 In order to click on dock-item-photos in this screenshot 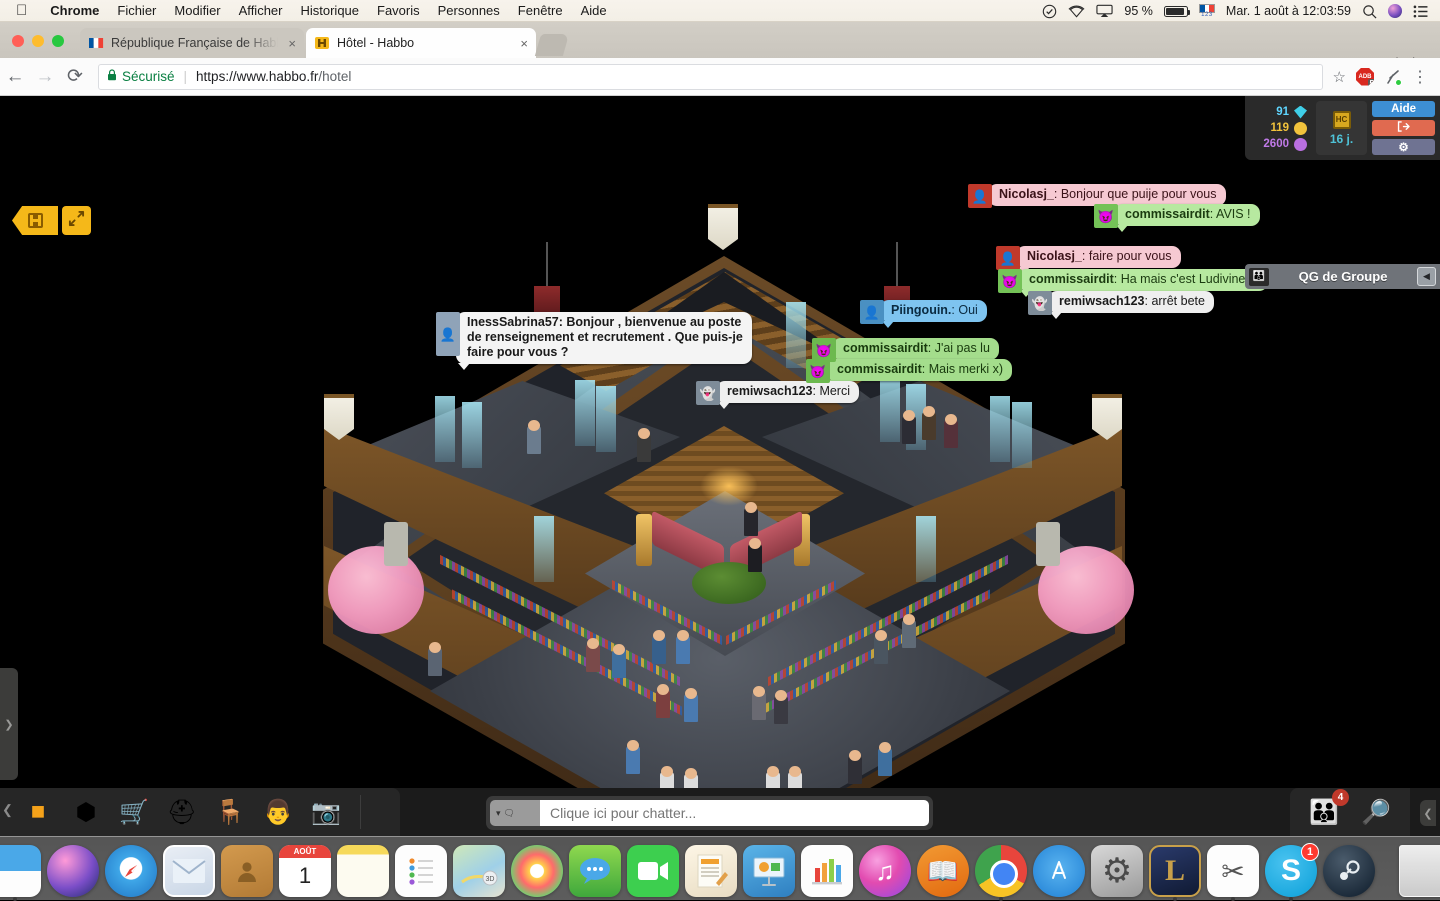, I will do `click(537, 871)`.